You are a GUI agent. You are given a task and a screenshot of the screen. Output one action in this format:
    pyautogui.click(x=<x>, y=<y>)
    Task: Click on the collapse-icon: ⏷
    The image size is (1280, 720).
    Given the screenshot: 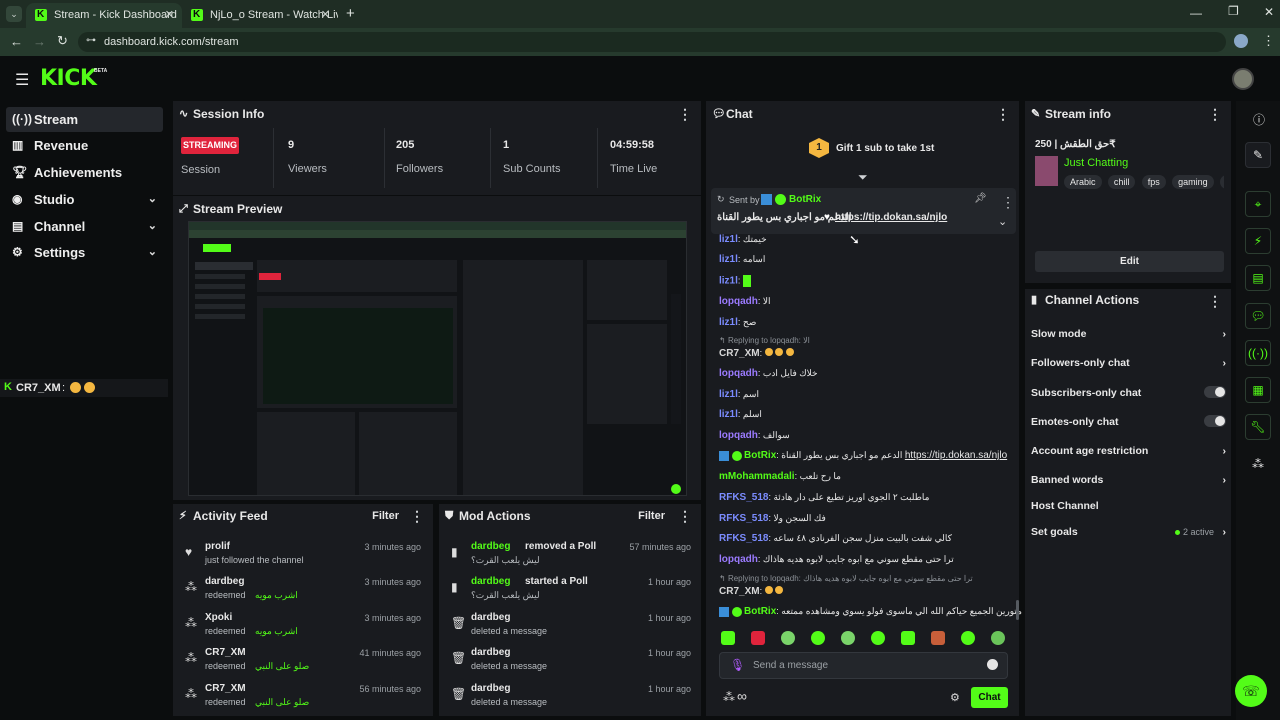 What is the action you would take?
    pyautogui.click(x=863, y=177)
    